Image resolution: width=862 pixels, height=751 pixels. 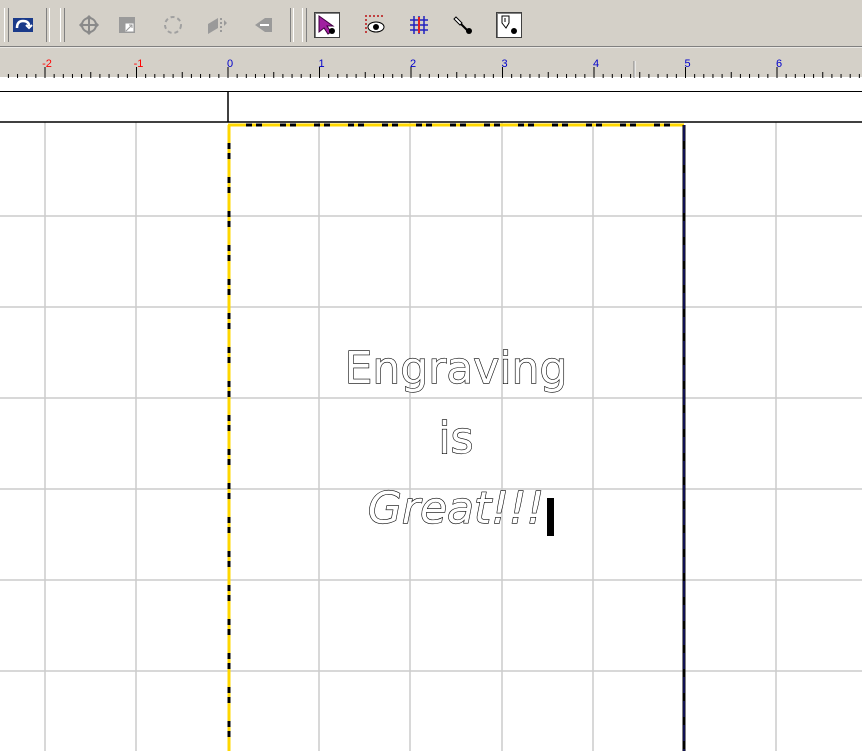 I want to click on tool-pick-button, so click(x=463, y=25).